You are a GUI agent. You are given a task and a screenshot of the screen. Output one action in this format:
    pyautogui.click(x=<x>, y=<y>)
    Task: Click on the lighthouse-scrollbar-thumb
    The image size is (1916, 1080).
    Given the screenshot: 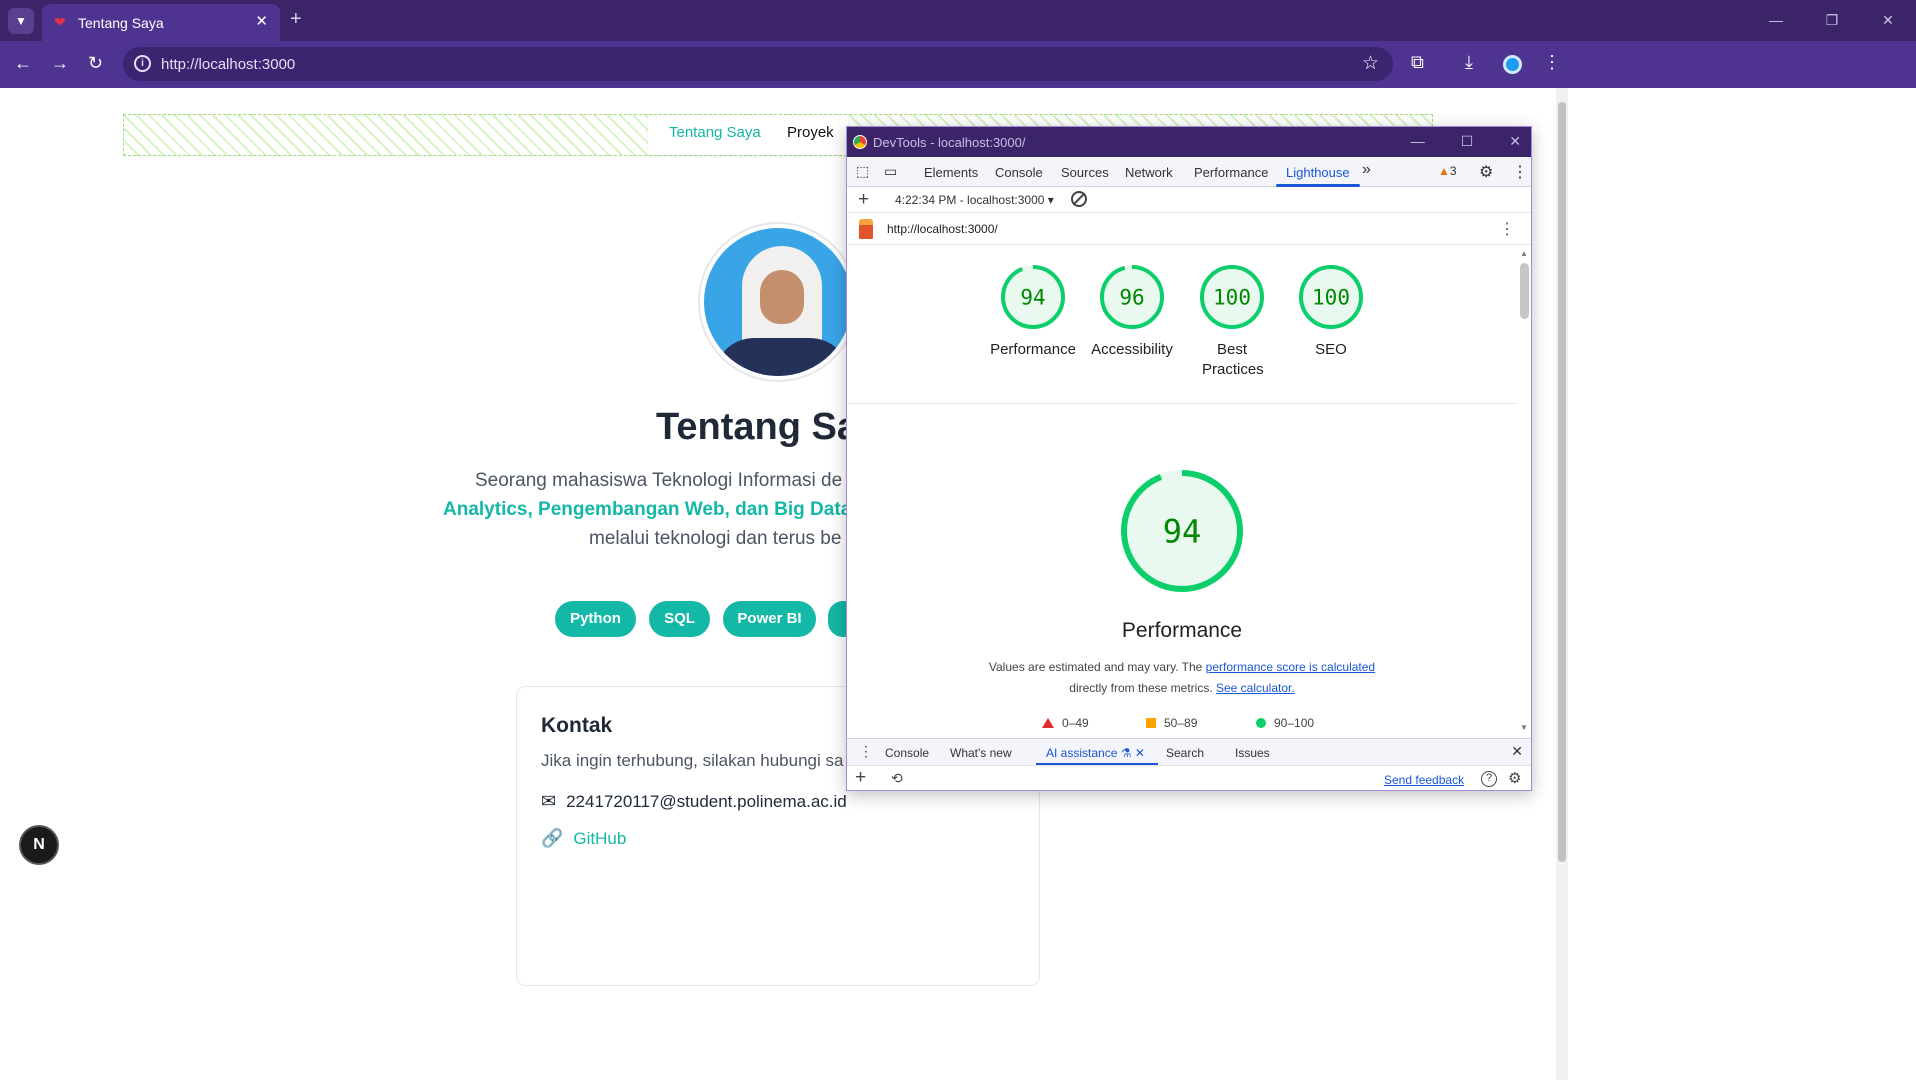 What is the action you would take?
    pyautogui.click(x=1524, y=291)
    